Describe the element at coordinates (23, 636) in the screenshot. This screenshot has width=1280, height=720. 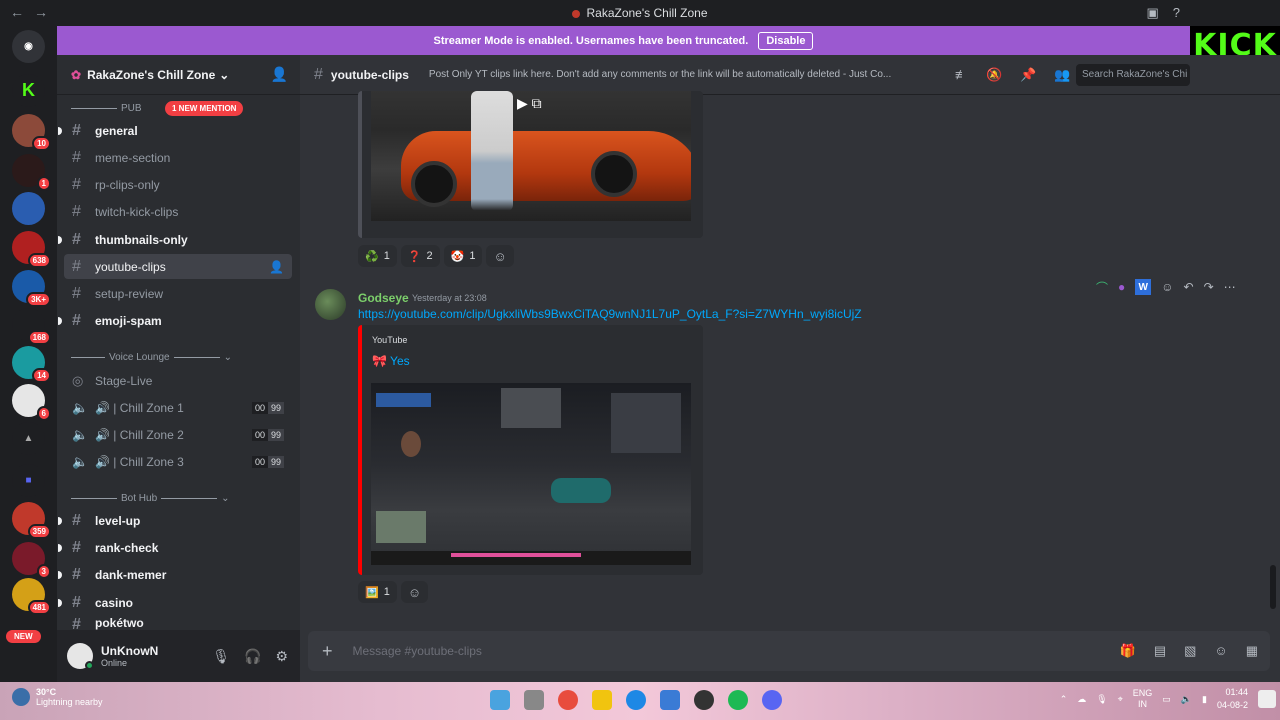
I see `new-badge: NEW` at that location.